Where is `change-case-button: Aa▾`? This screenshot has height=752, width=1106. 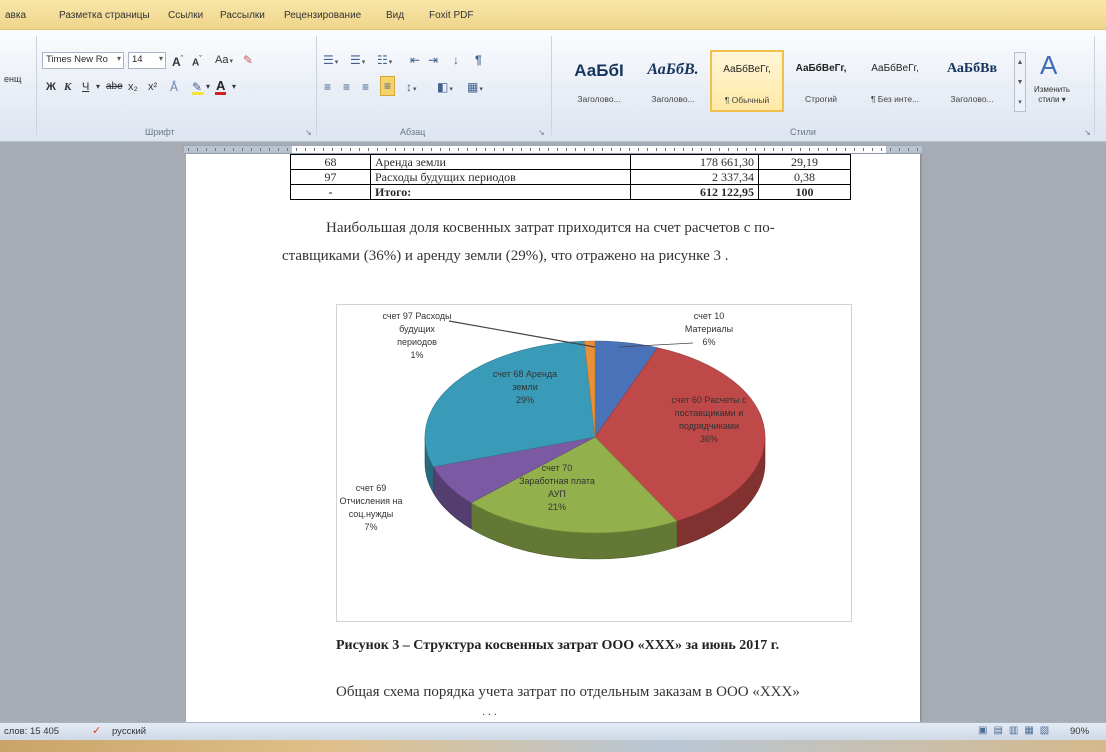 change-case-button: Aa▾ is located at coordinates (224, 60).